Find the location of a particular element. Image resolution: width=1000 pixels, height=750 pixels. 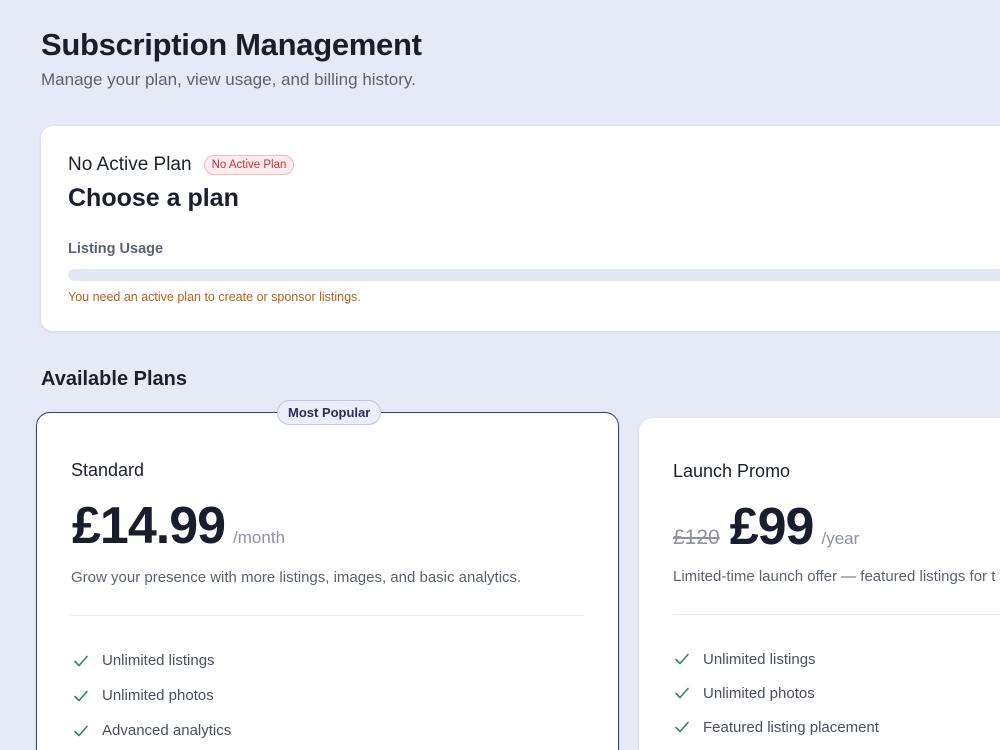

choose-plan-heading: Choose a plan is located at coordinates (153, 198).